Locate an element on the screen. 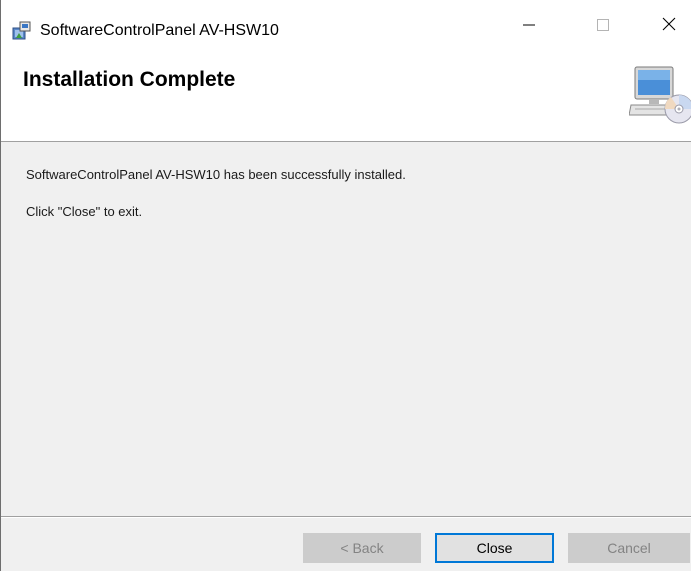 The image size is (691, 571). close-window-button is located at coordinates (668, 26).